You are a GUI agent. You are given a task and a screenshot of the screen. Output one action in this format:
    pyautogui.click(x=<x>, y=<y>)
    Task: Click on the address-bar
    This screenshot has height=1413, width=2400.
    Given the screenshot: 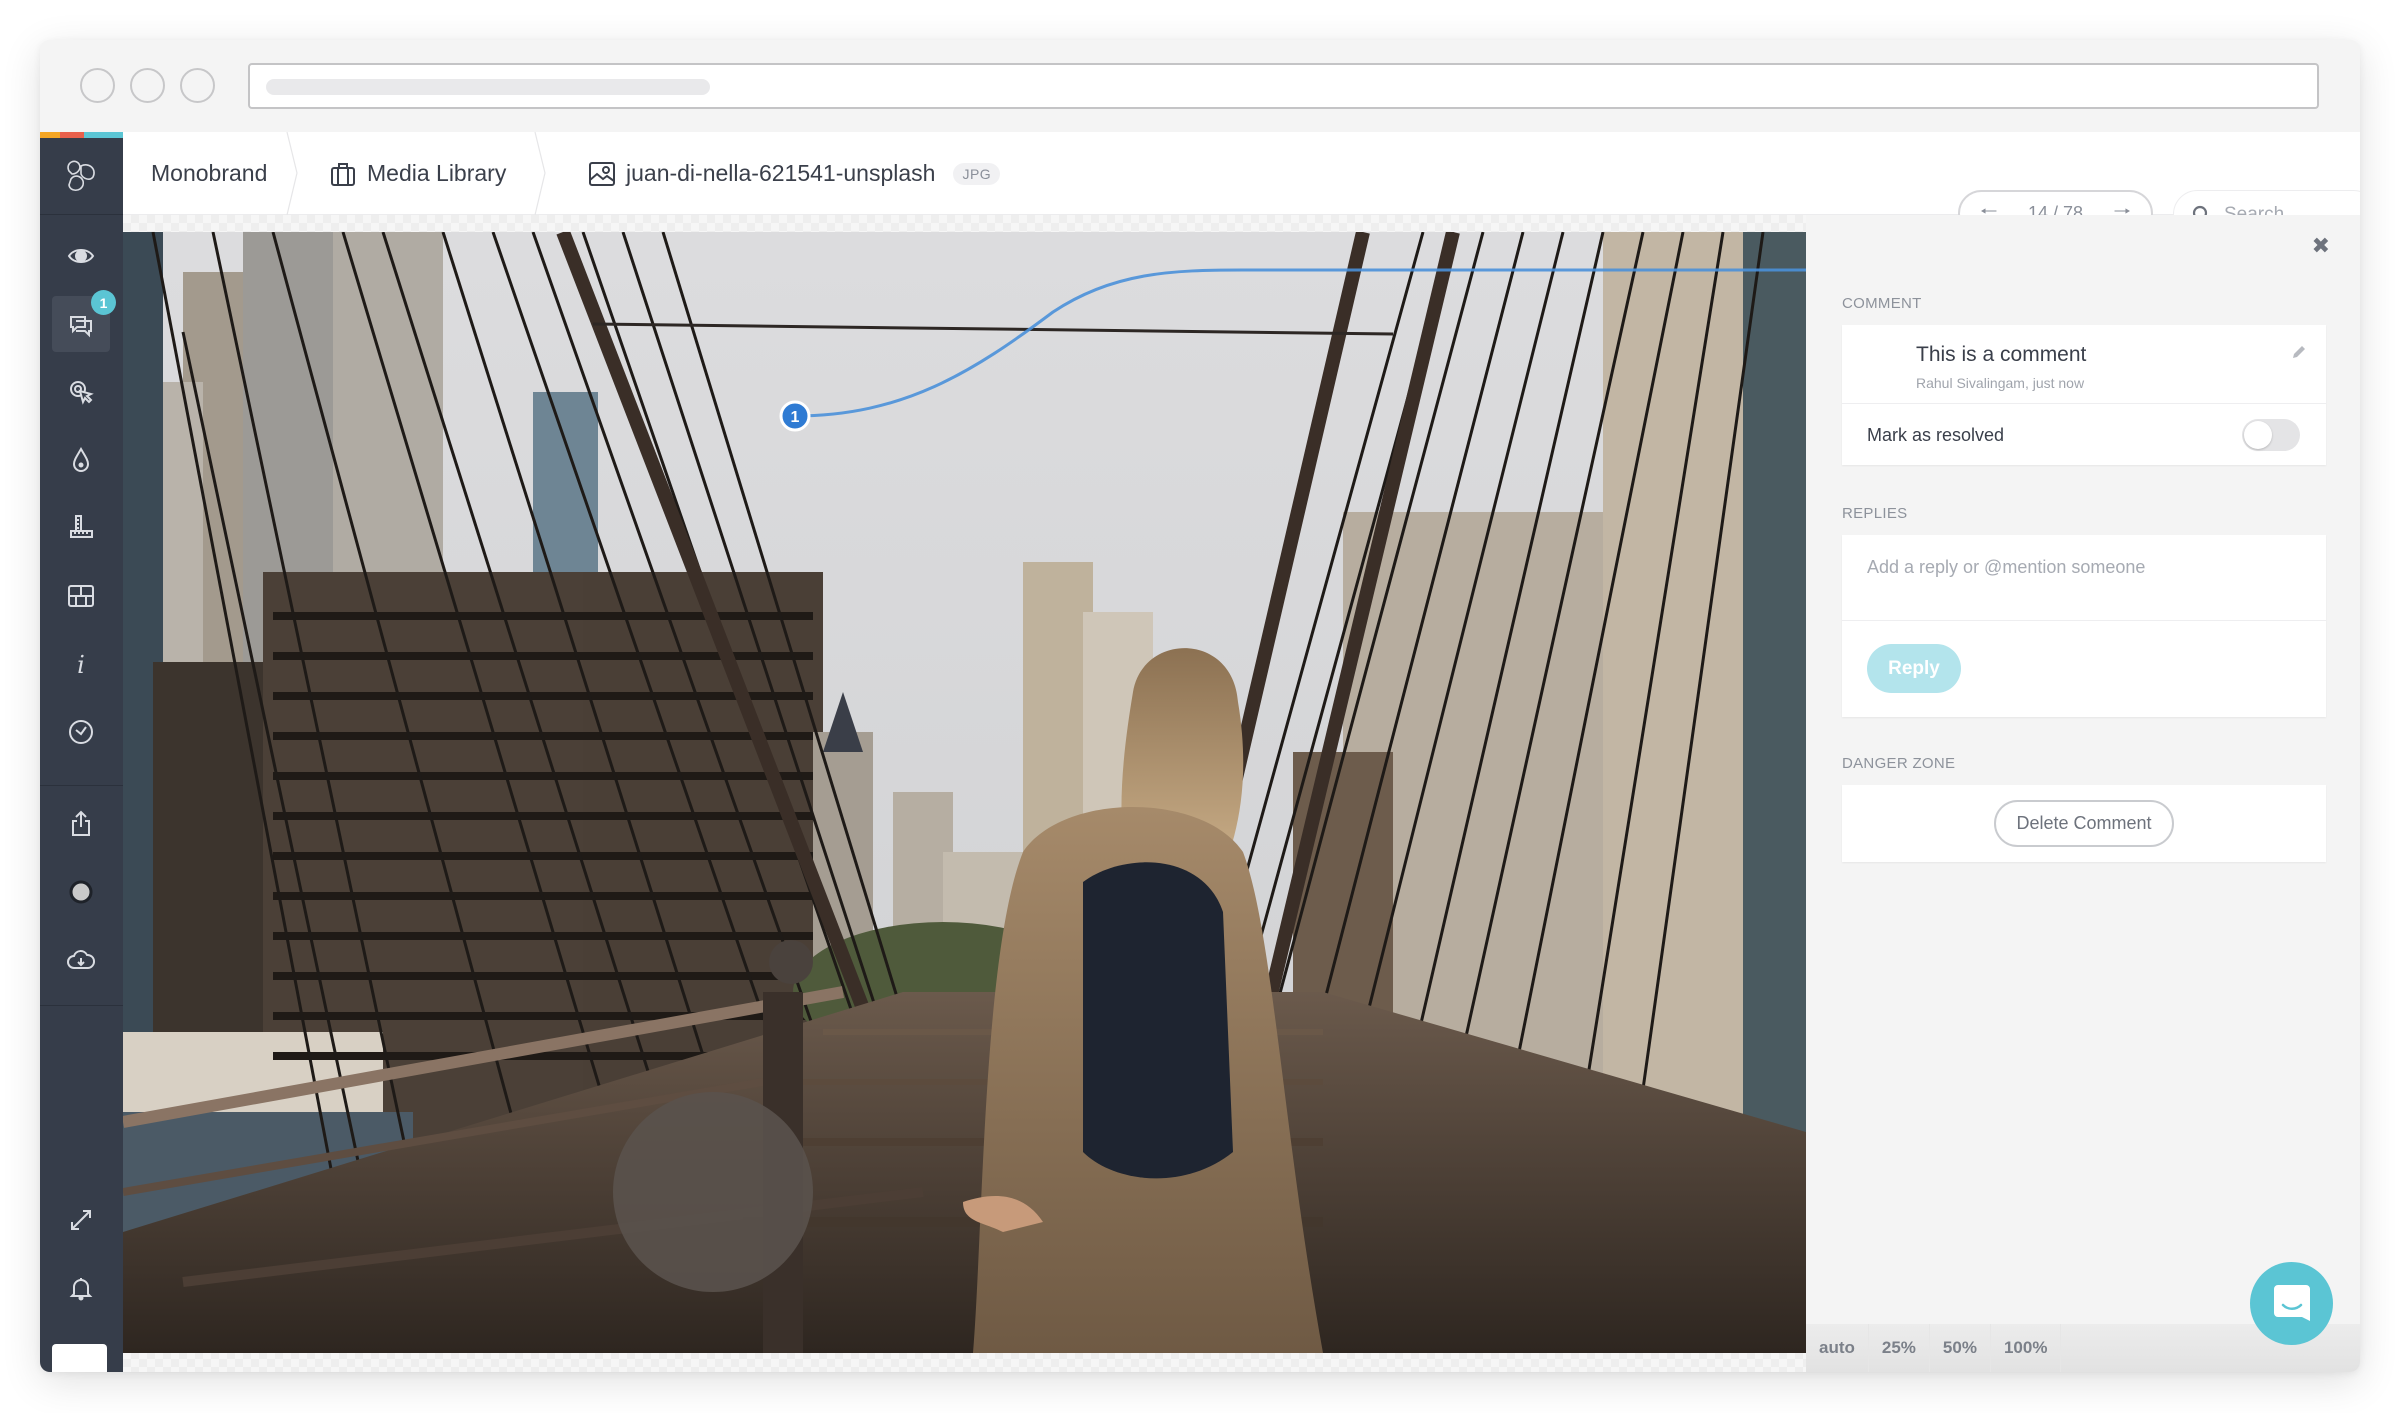 What is the action you would take?
    pyautogui.click(x=1283, y=86)
    